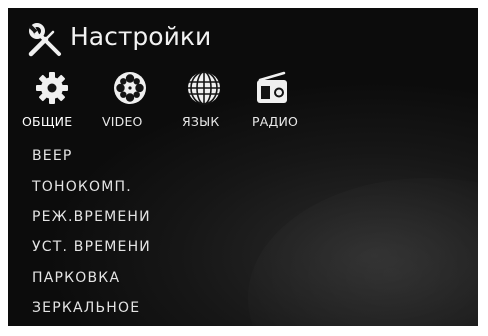 The height and width of the screenshot is (336, 488). What do you see at coordinates (275, 121) in the screenshot?
I see `tab-label: РАДИО` at bounding box center [275, 121].